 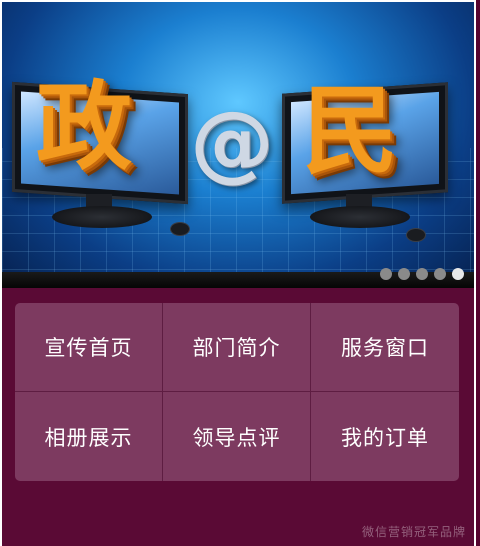 I want to click on at-sign-icon: @, so click(x=232, y=142).